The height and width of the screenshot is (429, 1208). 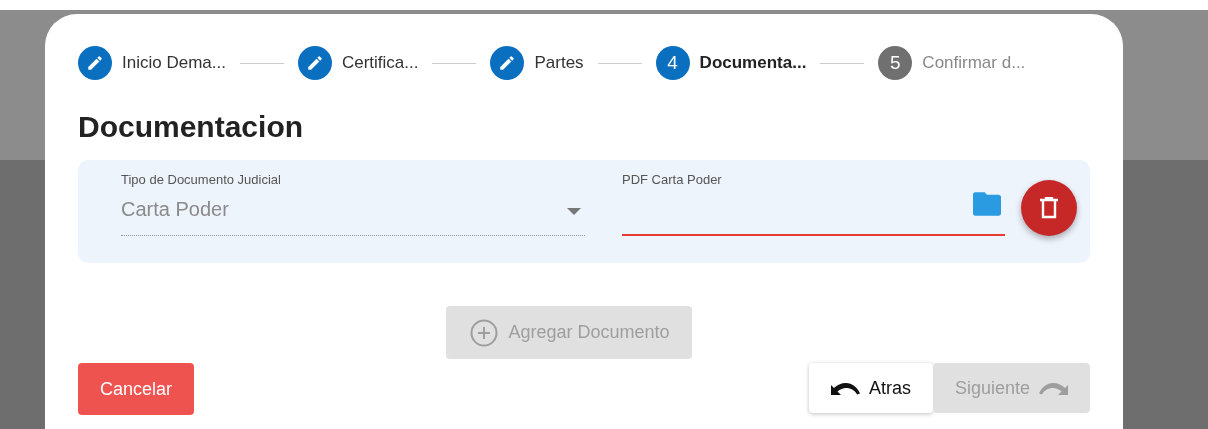 What do you see at coordinates (813, 203) in the screenshot?
I see `pdf-file-field: PDF Carta Poder` at bounding box center [813, 203].